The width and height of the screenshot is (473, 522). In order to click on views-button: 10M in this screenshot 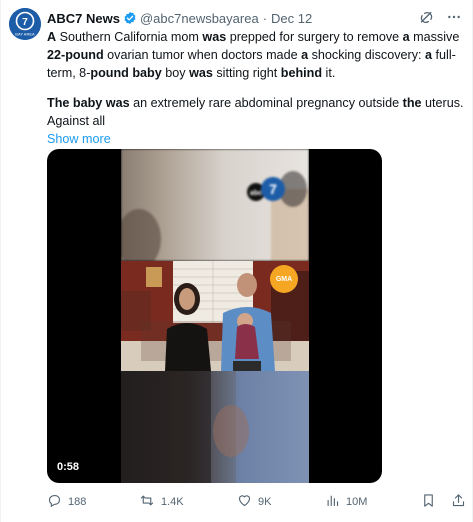, I will do `click(346, 502)`.